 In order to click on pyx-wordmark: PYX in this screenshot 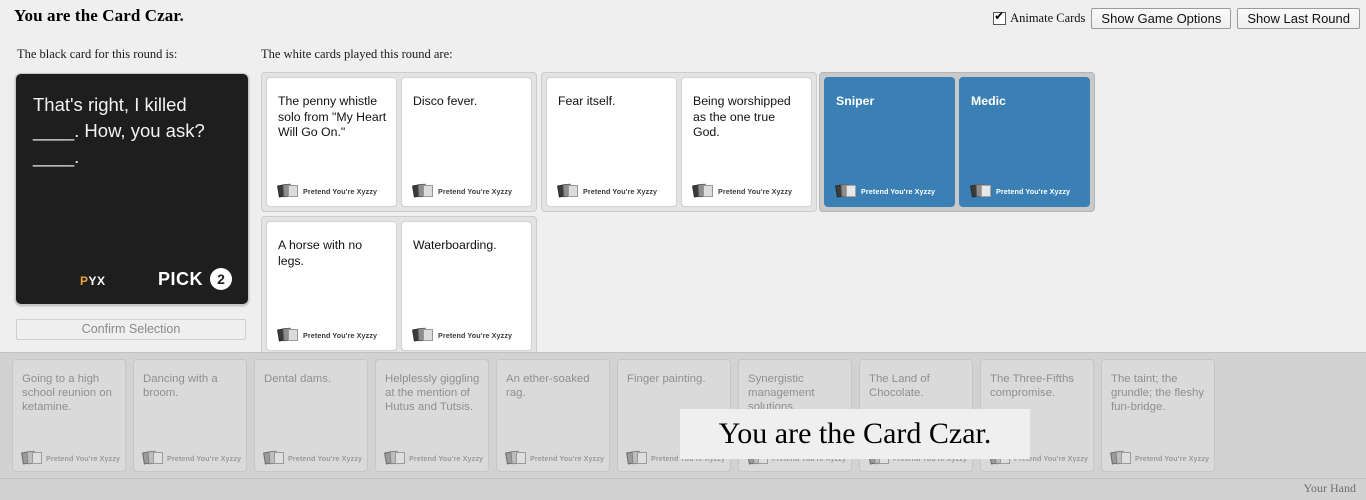, I will do `click(93, 282)`.